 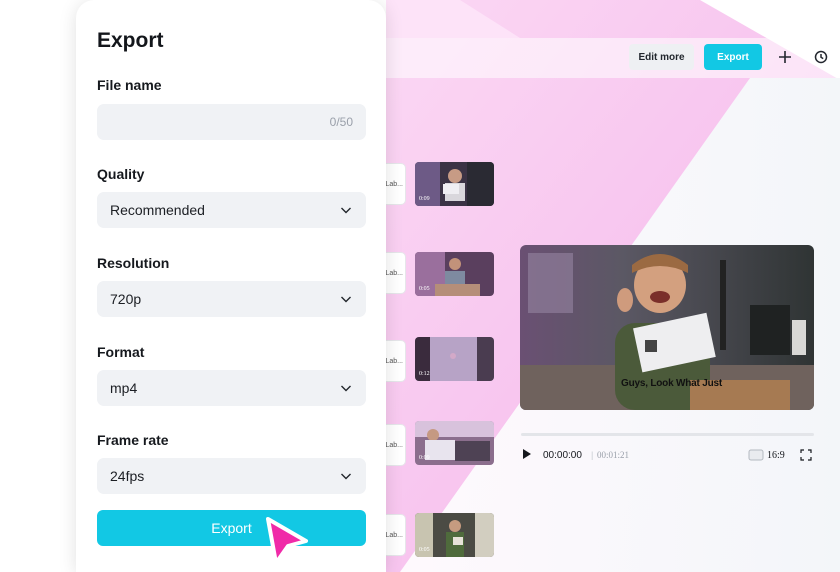 What do you see at coordinates (806, 457) in the screenshot?
I see `fullscreen-icon` at bounding box center [806, 457].